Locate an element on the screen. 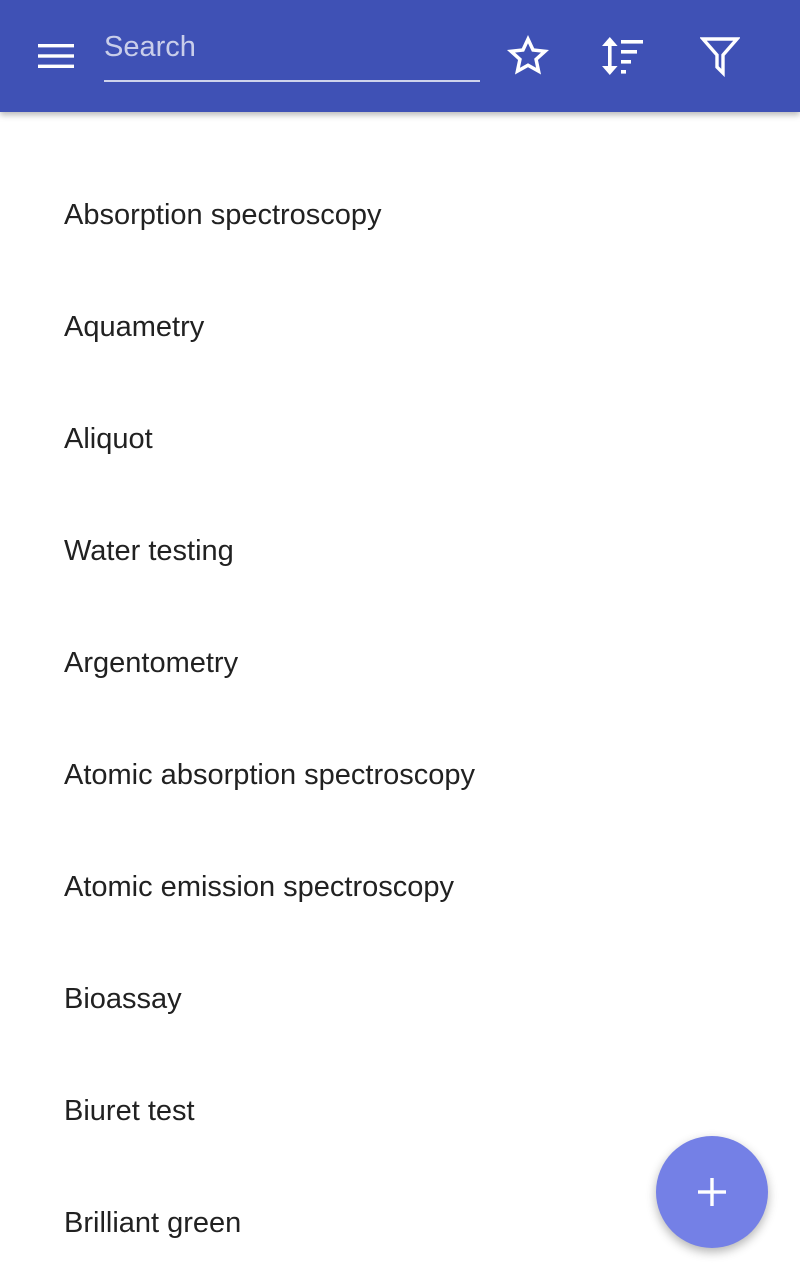  list-item: Absorption spectroscopy is located at coordinates (400, 216).